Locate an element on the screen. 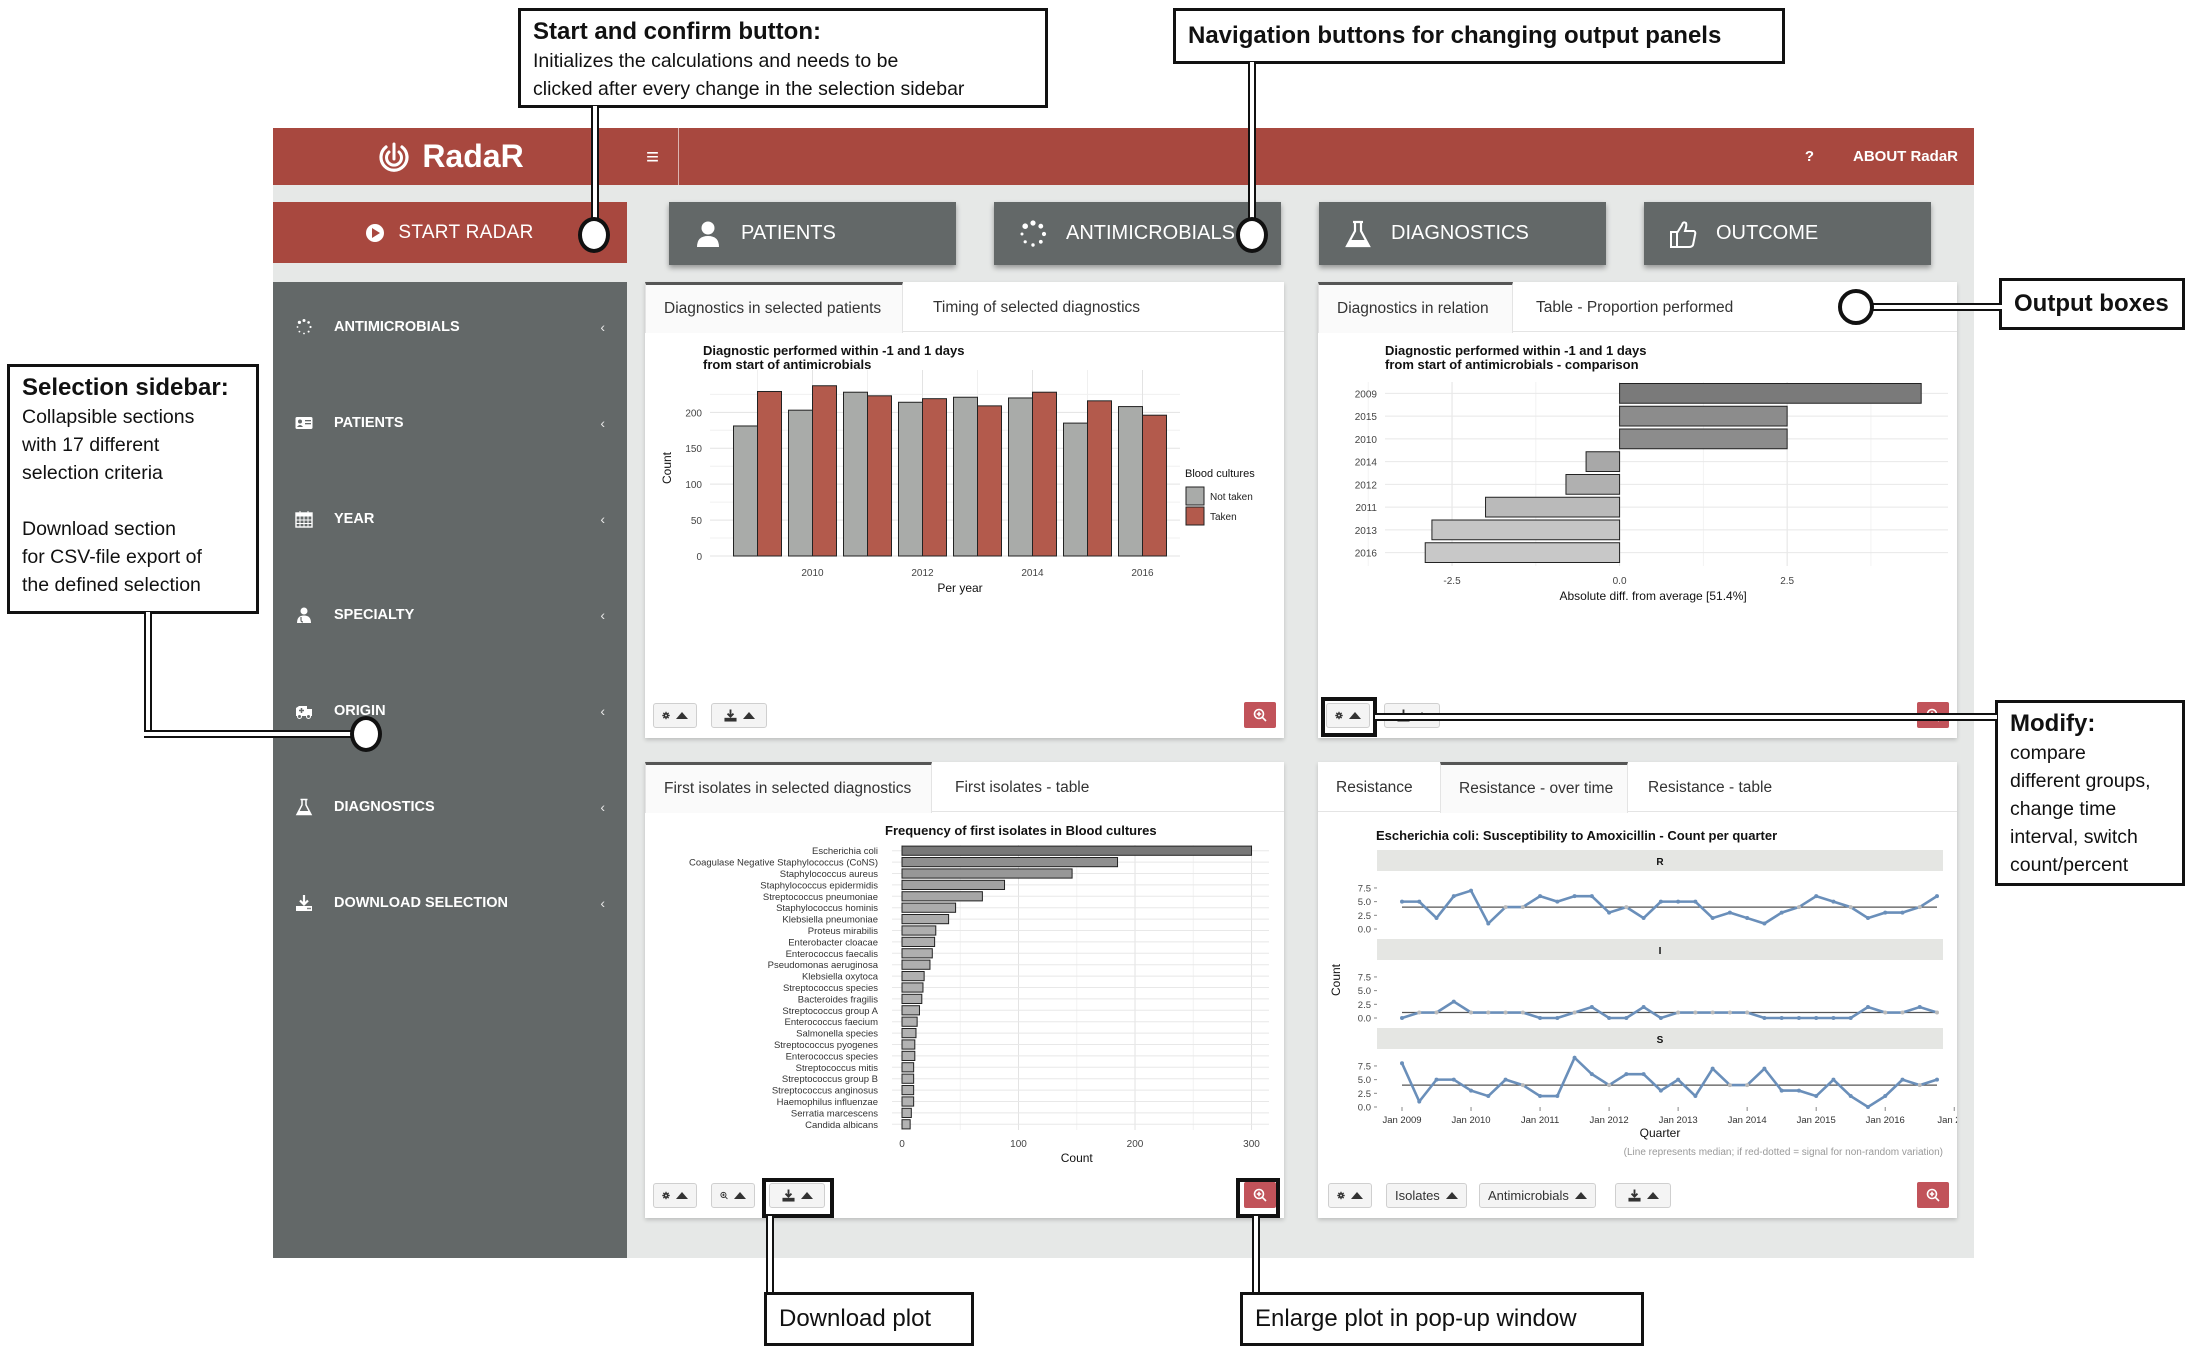 Image resolution: width=2193 pixels, height=1356 pixels. nav-button-diagnostics: DIAGNOSTICS is located at coordinates (1462, 233).